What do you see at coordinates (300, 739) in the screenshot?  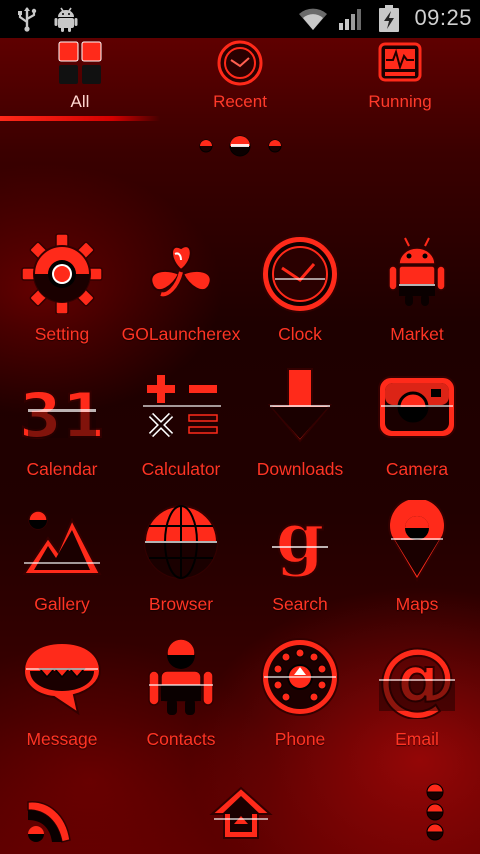 I see `app-label: Phone` at bounding box center [300, 739].